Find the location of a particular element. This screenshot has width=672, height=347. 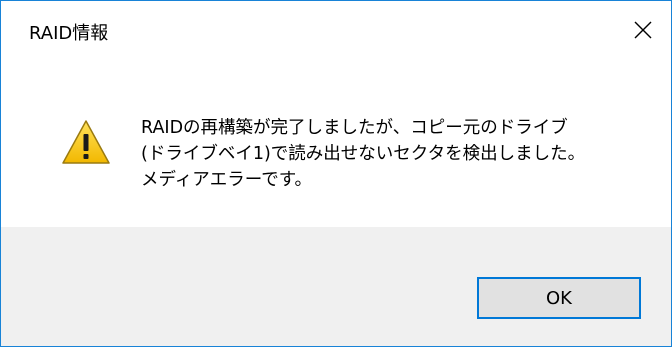

window-title: RAID情報 is located at coordinates (69, 33).